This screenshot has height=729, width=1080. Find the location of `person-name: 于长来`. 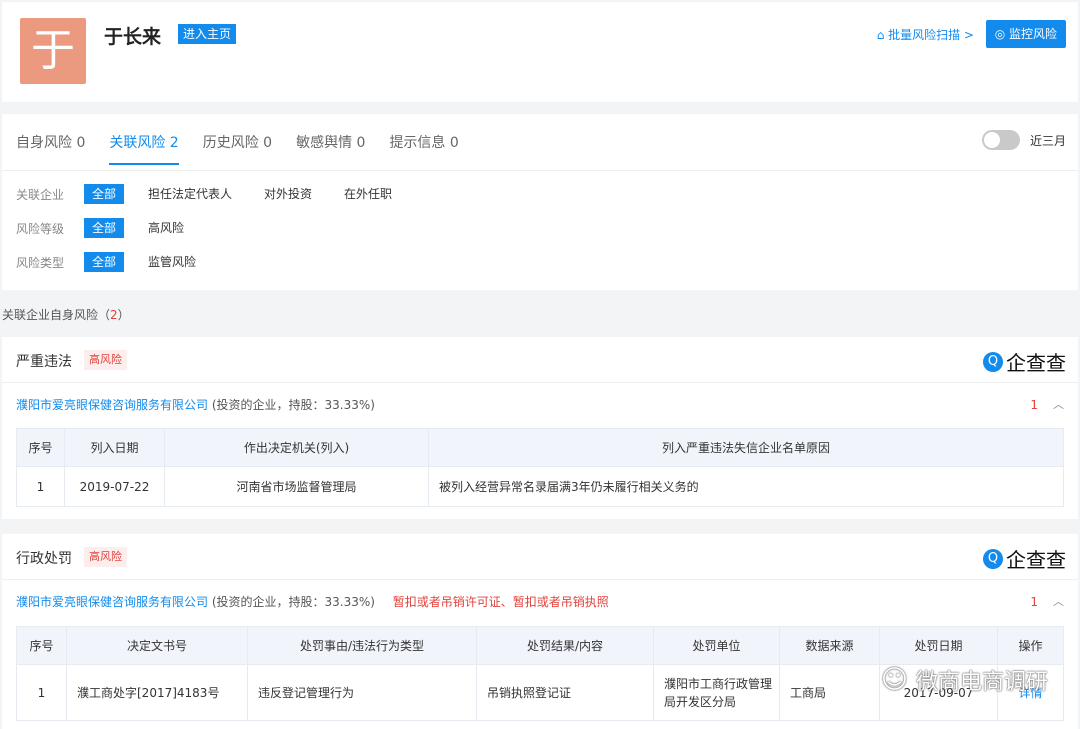

person-name: 于长来 is located at coordinates (133, 37).